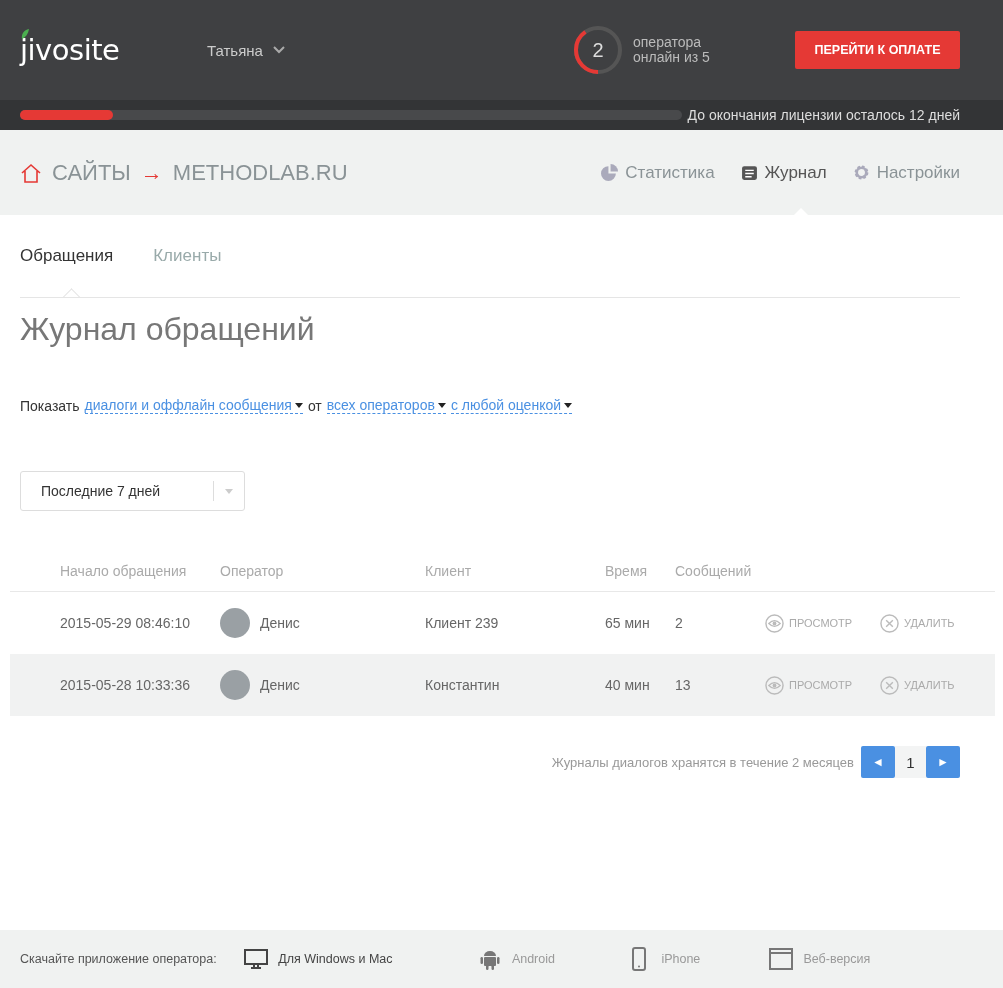 The image size is (1003, 988). I want to click on filter-dropdown: с любой оценкой, so click(511, 405).